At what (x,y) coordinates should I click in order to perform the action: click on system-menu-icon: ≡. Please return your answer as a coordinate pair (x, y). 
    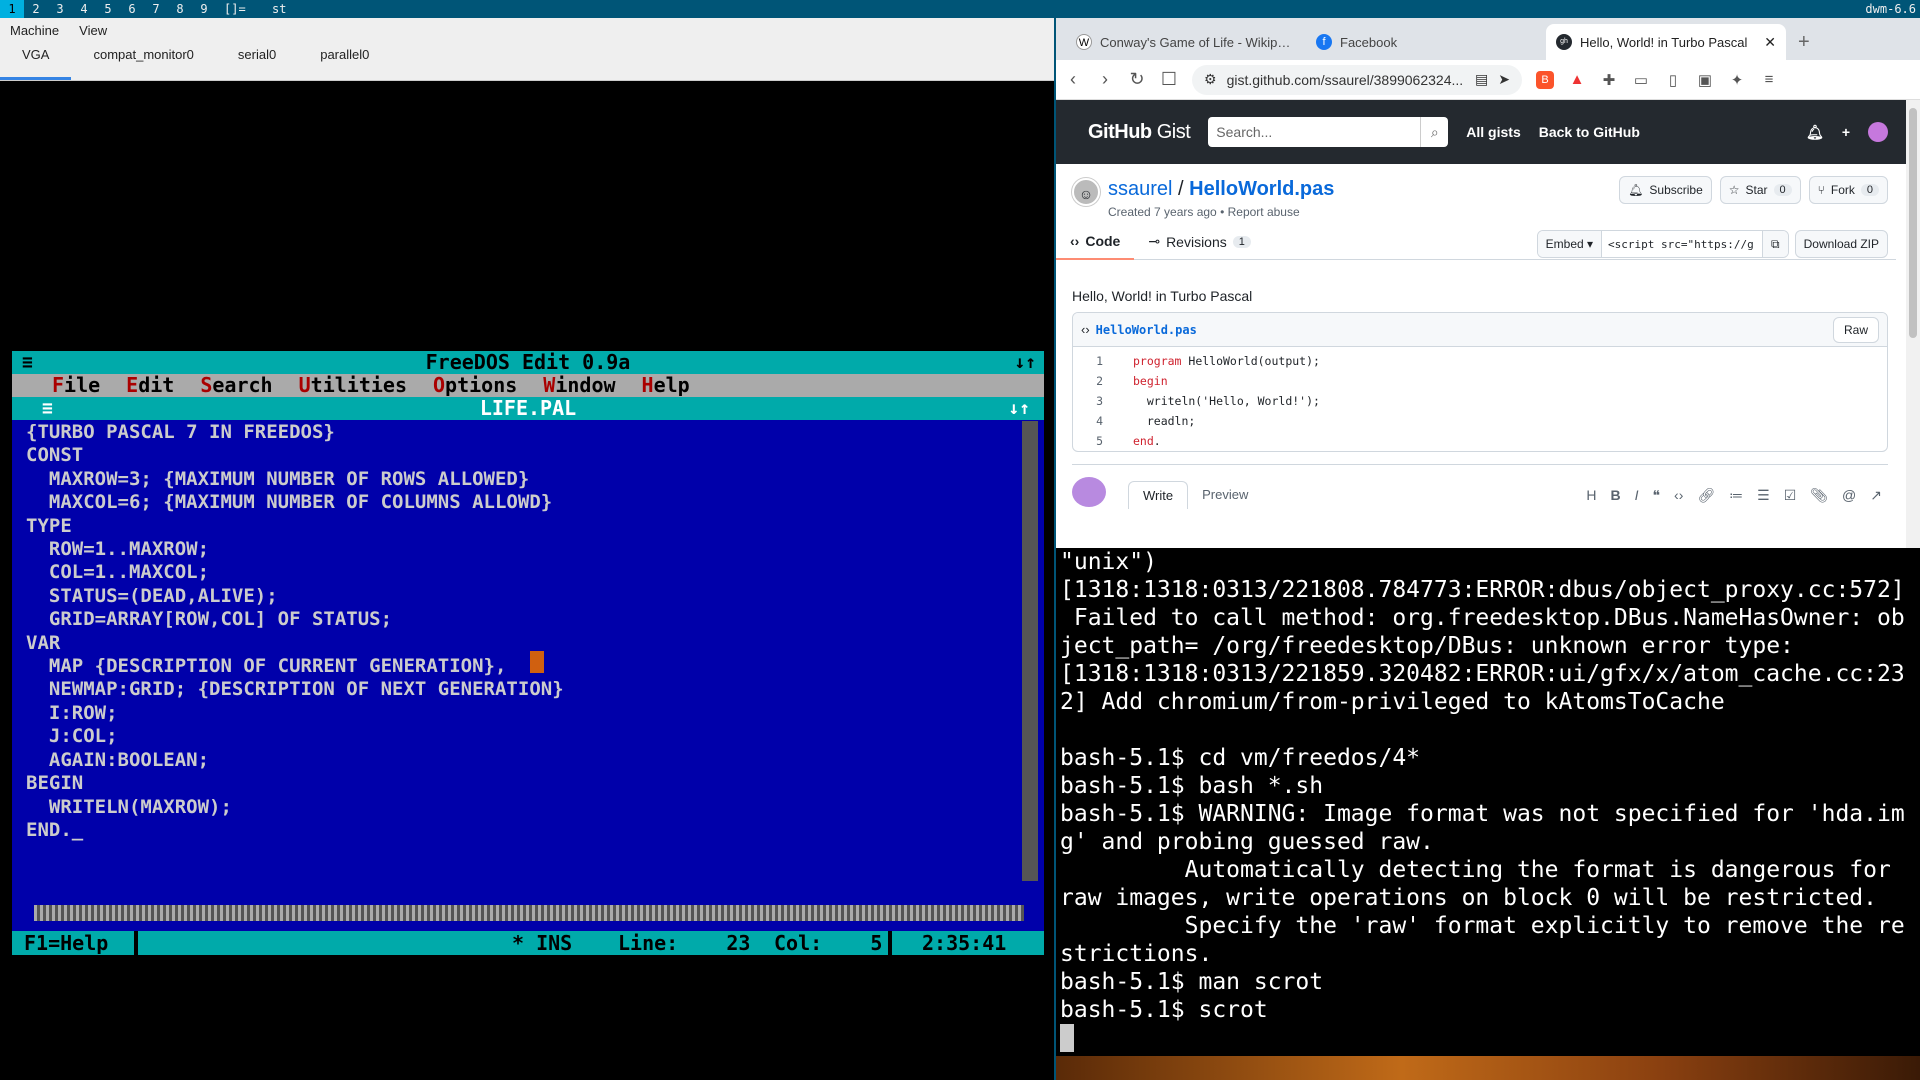
    Looking at the image, I should click on (27, 362).